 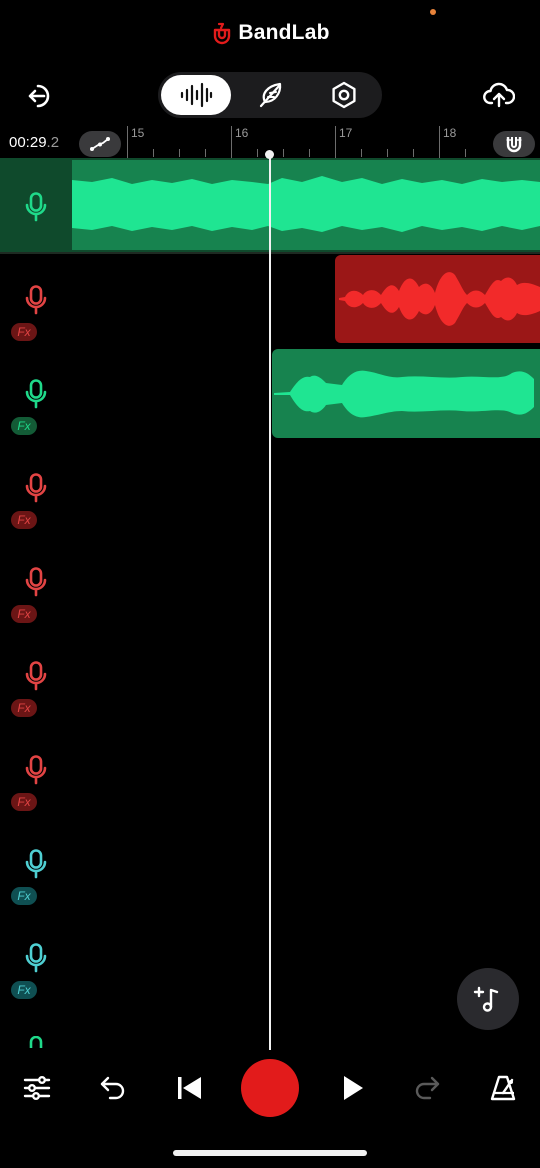 What do you see at coordinates (346, 133) in the screenshot?
I see `bar-label: 17` at bounding box center [346, 133].